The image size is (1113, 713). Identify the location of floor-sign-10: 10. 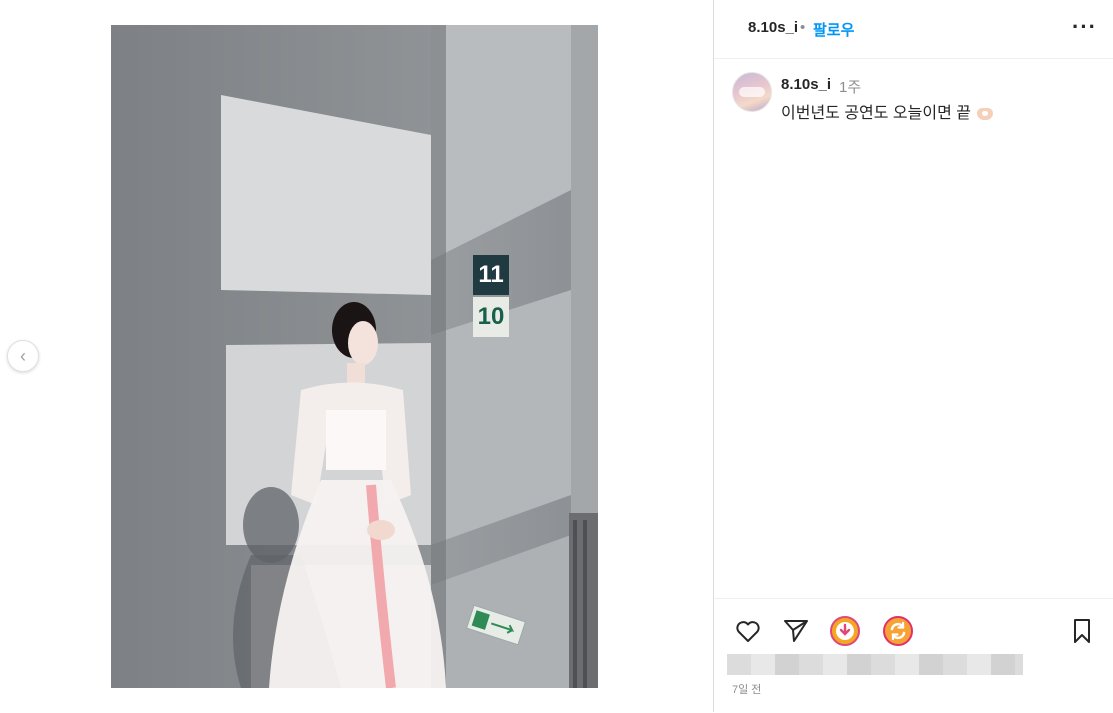
(491, 316).